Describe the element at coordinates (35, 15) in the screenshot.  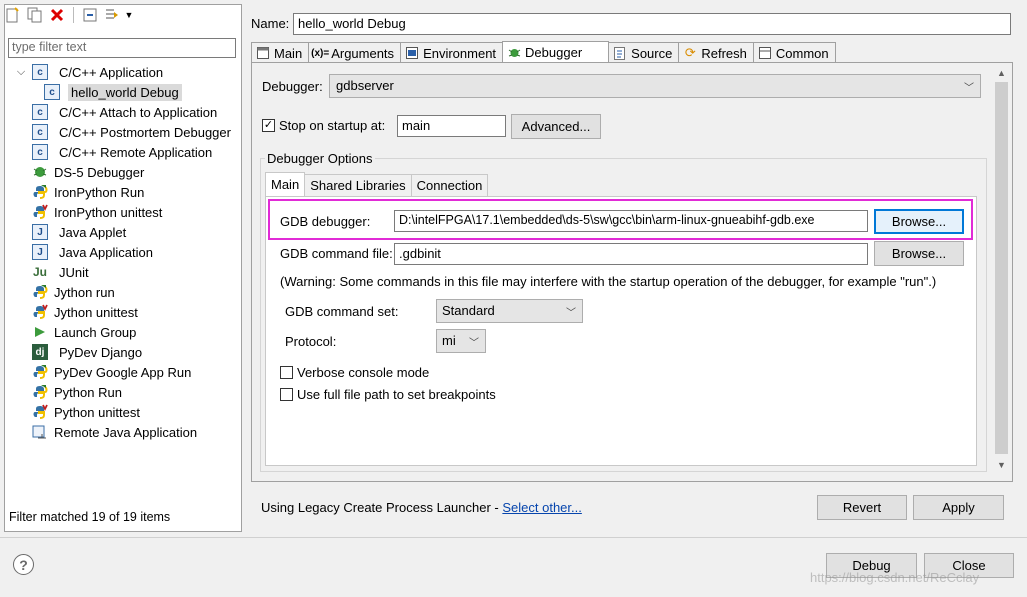
I see `duplicate-icon` at that location.